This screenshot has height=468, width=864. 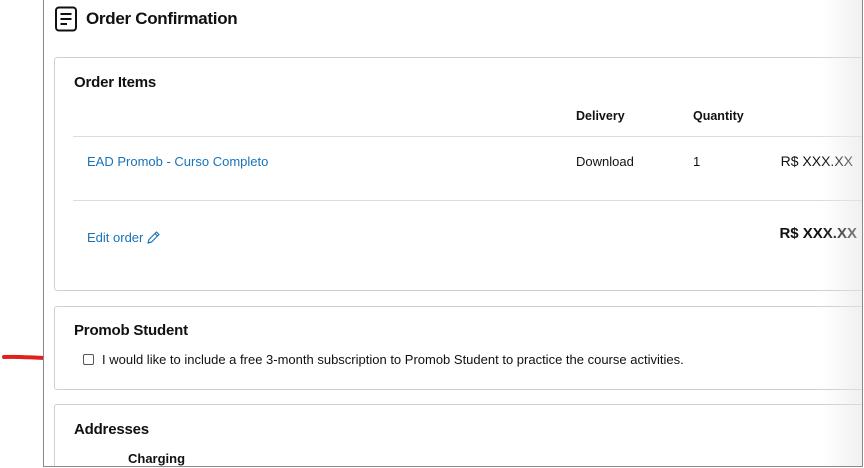 What do you see at coordinates (600, 116) in the screenshot?
I see `column-header-delivery: Delivery` at bounding box center [600, 116].